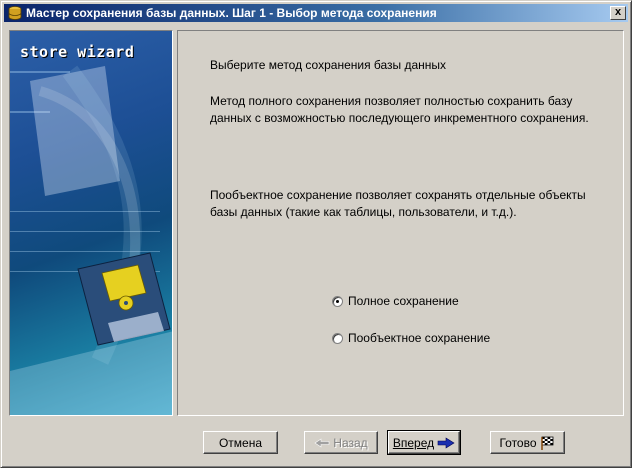  I want to click on close-icon: x, so click(618, 12).